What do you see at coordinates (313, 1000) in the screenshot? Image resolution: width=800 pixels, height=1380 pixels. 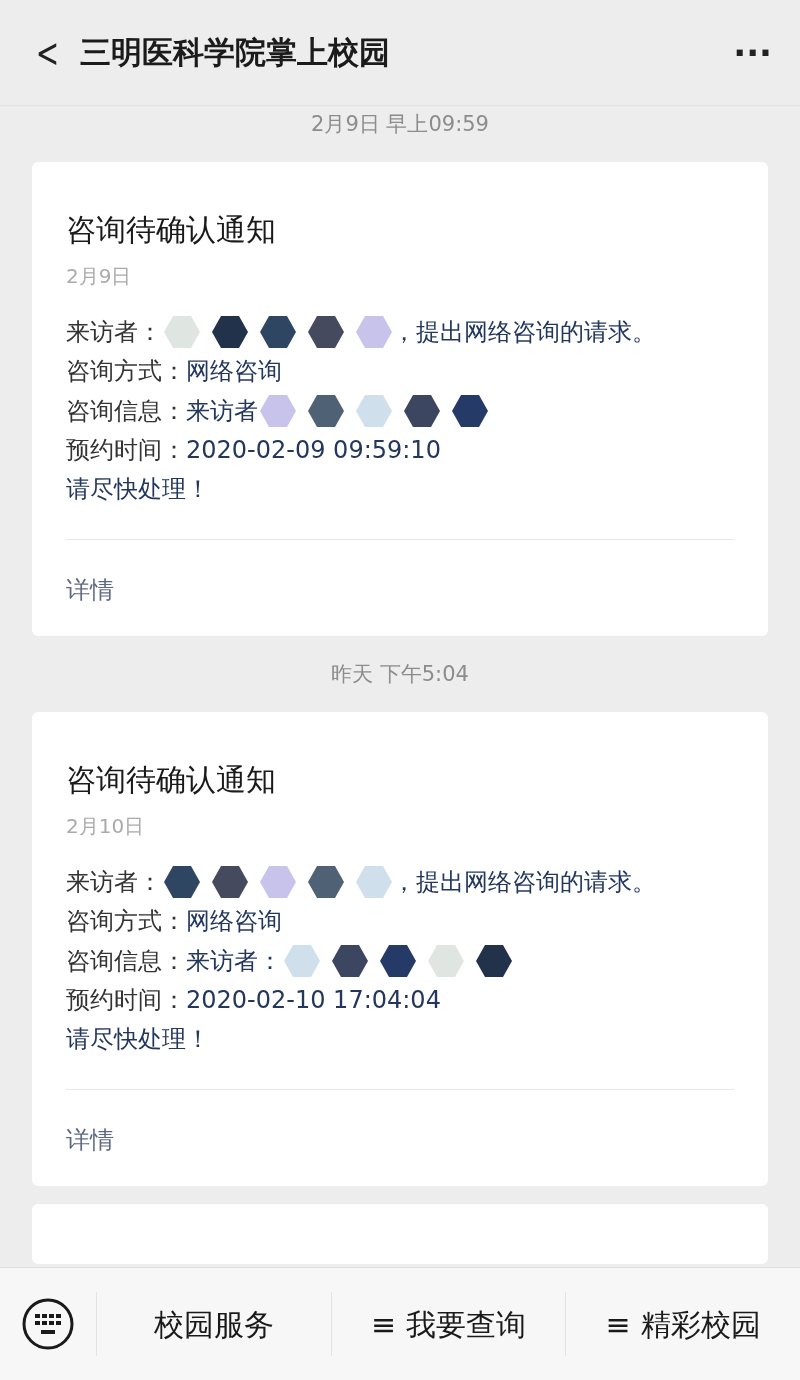 I see `field-value: 2020-02-10 17:04:04` at bounding box center [313, 1000].